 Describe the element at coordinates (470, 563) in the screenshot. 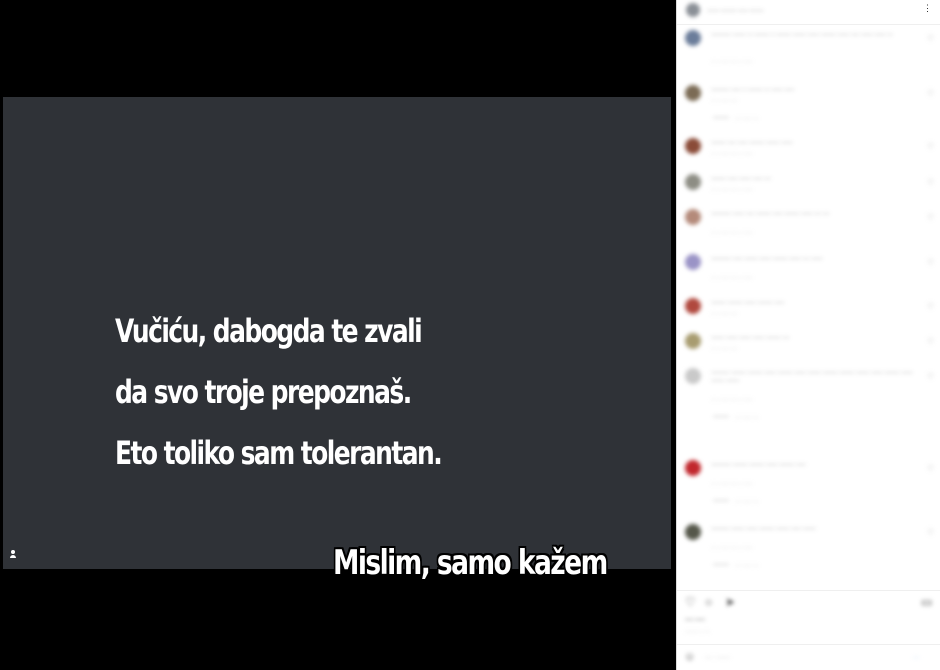

I see `caption-text: Mislim, samo kažem` at that location.